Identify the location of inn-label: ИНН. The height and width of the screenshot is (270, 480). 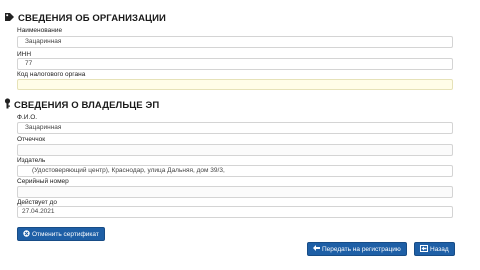
(24, 54).